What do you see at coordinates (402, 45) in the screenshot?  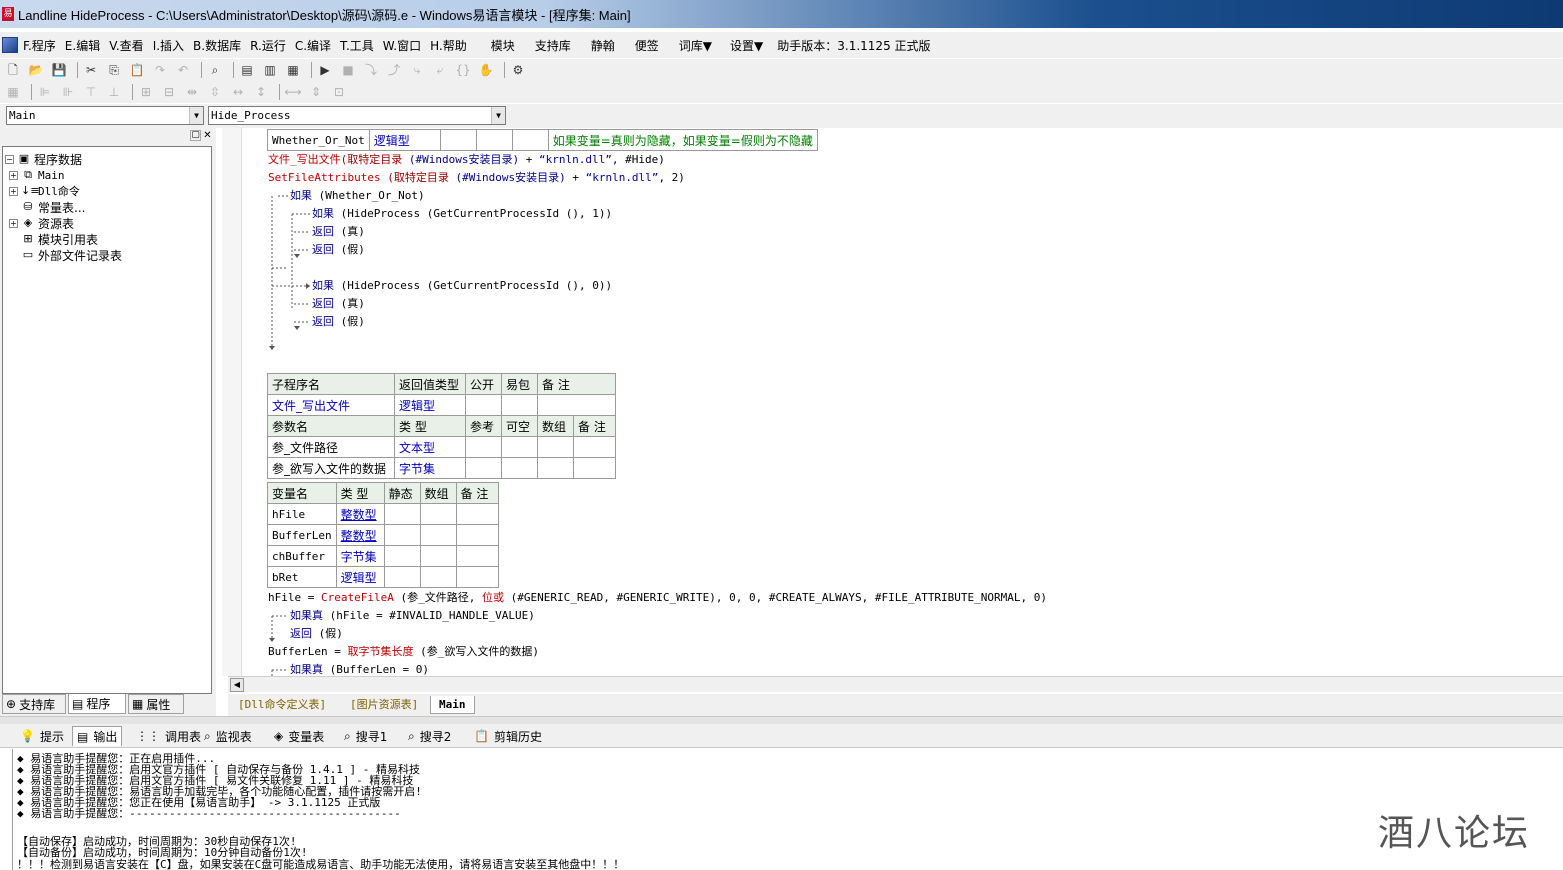 I see `menu-window: W.窗口` at bounding box center [402, 45].